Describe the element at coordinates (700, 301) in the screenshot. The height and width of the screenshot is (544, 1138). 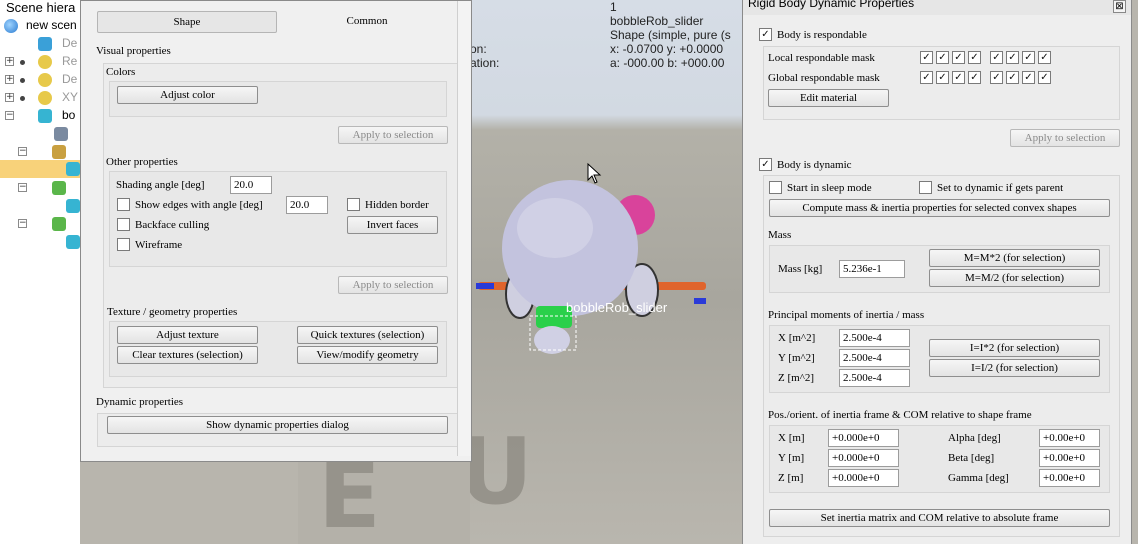
I see `axle-end-right` at that location.